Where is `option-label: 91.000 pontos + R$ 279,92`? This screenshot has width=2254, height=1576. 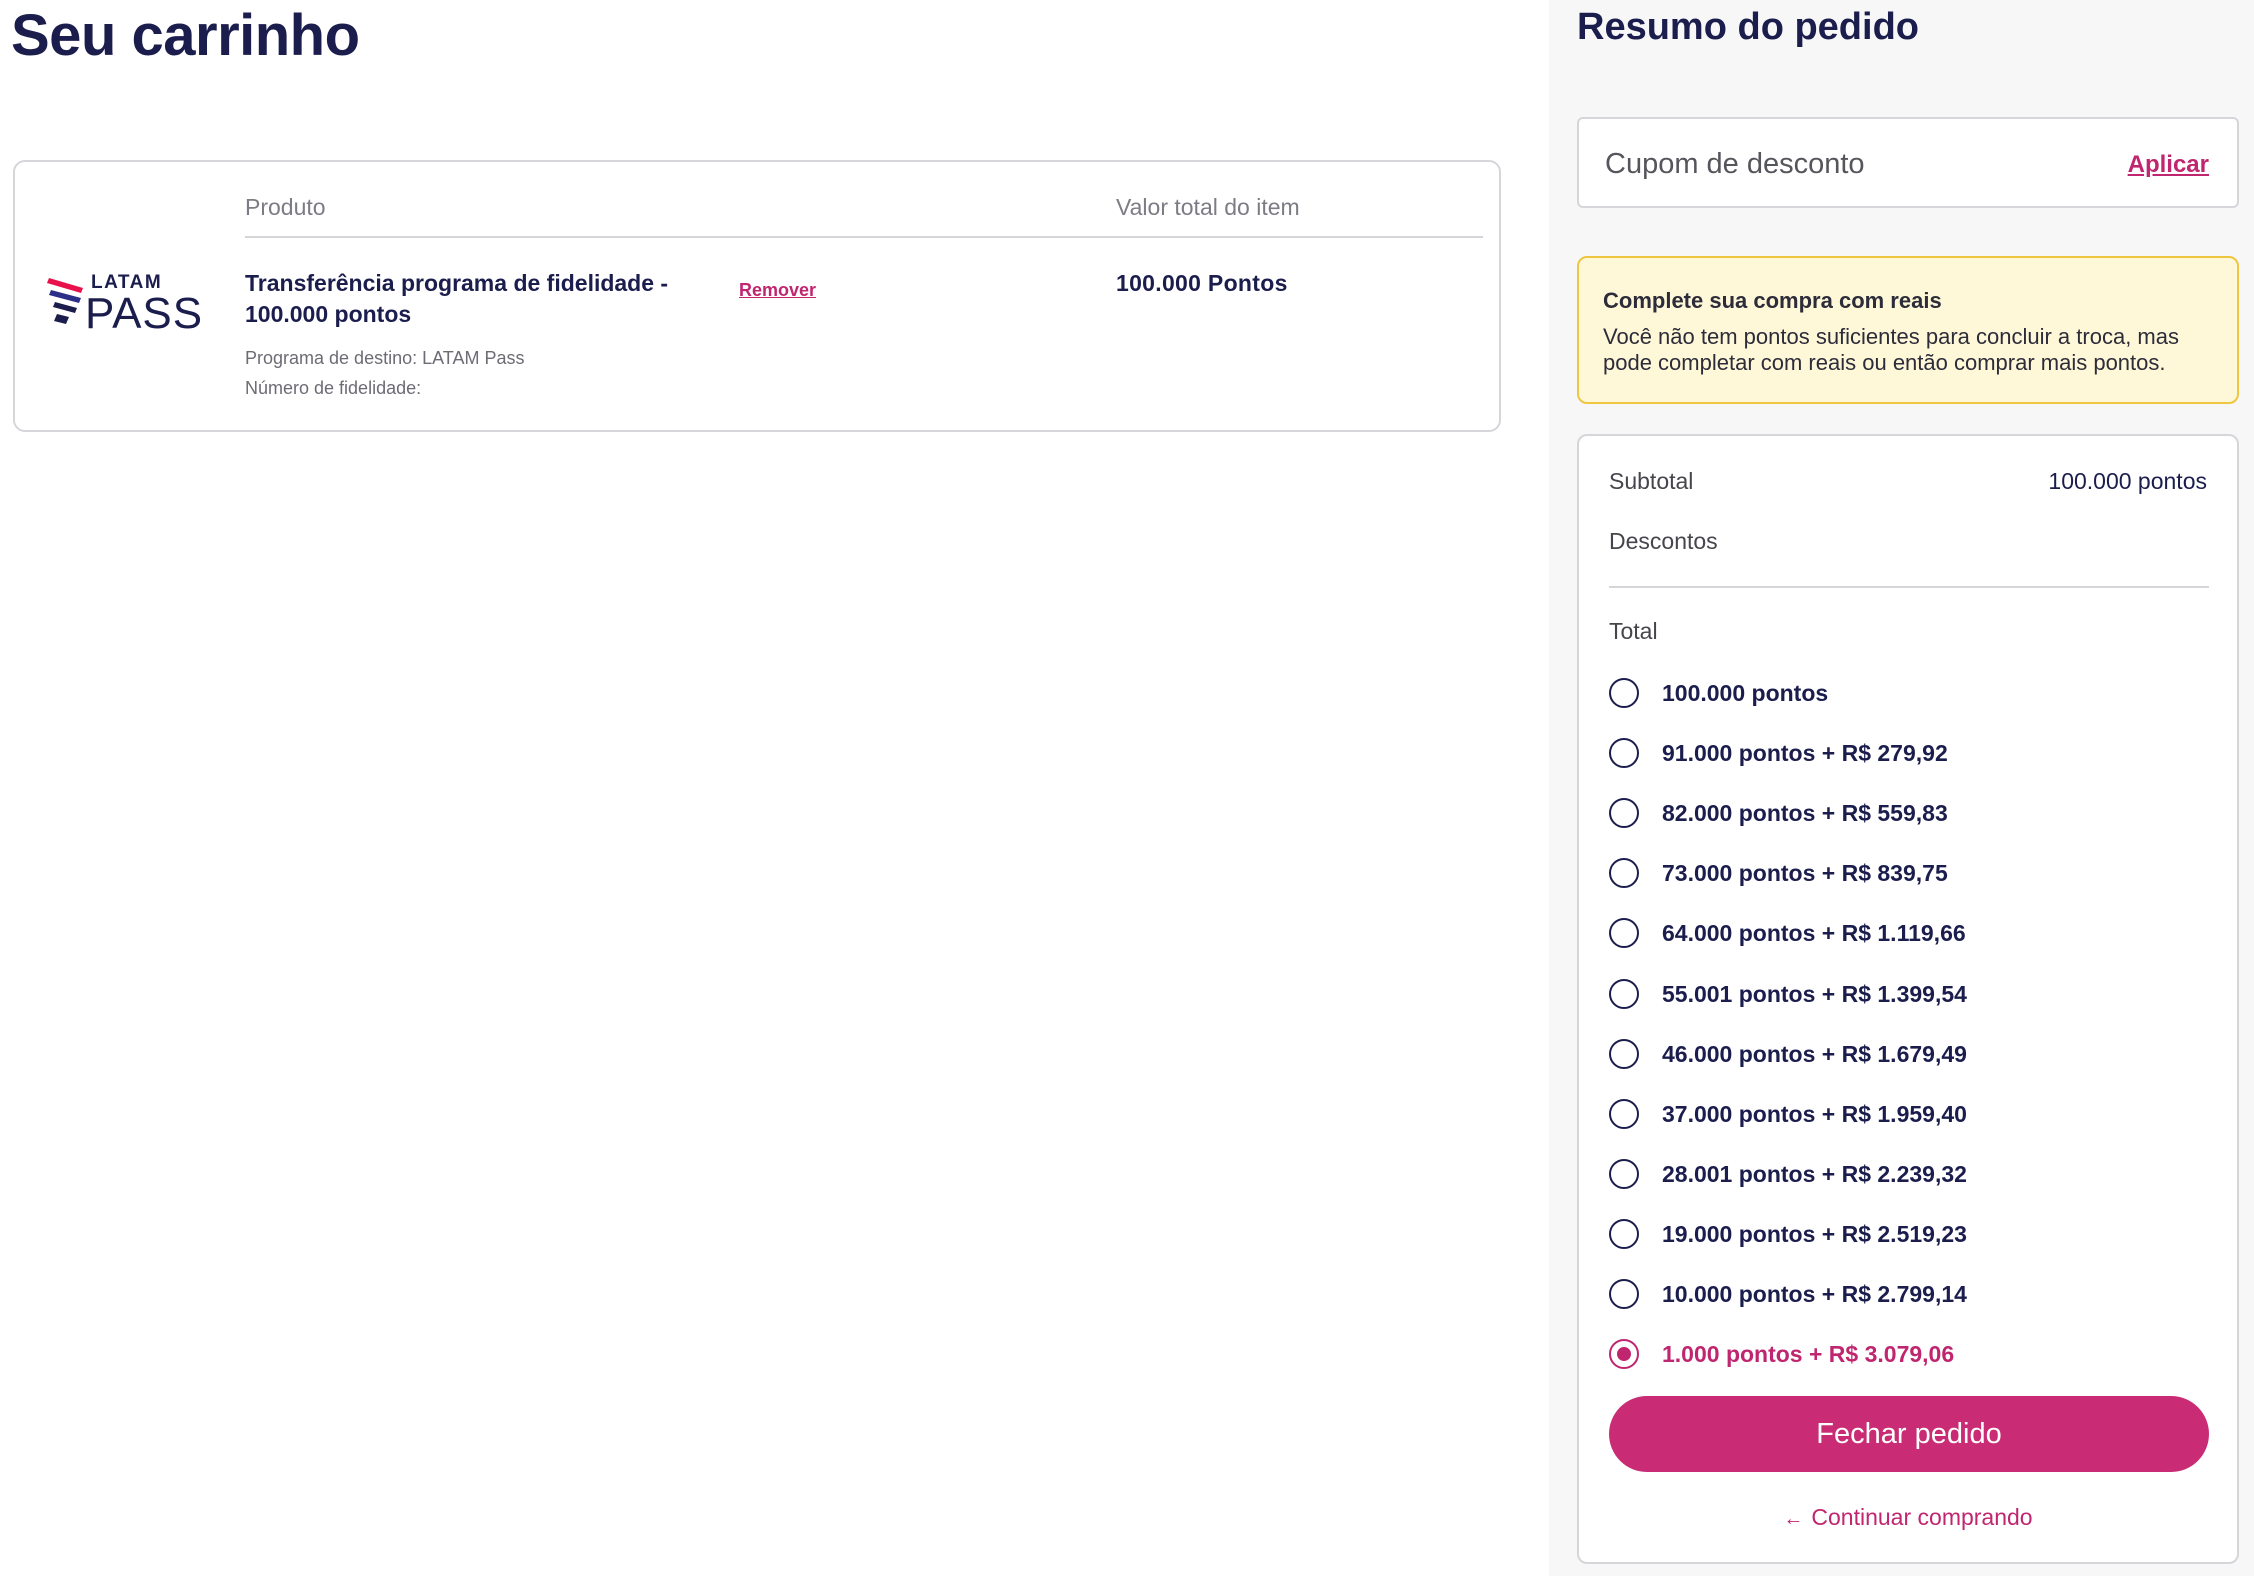 option-label: 91.000 pontos + R$ 279,92 is located at coordinates (1805, 753).